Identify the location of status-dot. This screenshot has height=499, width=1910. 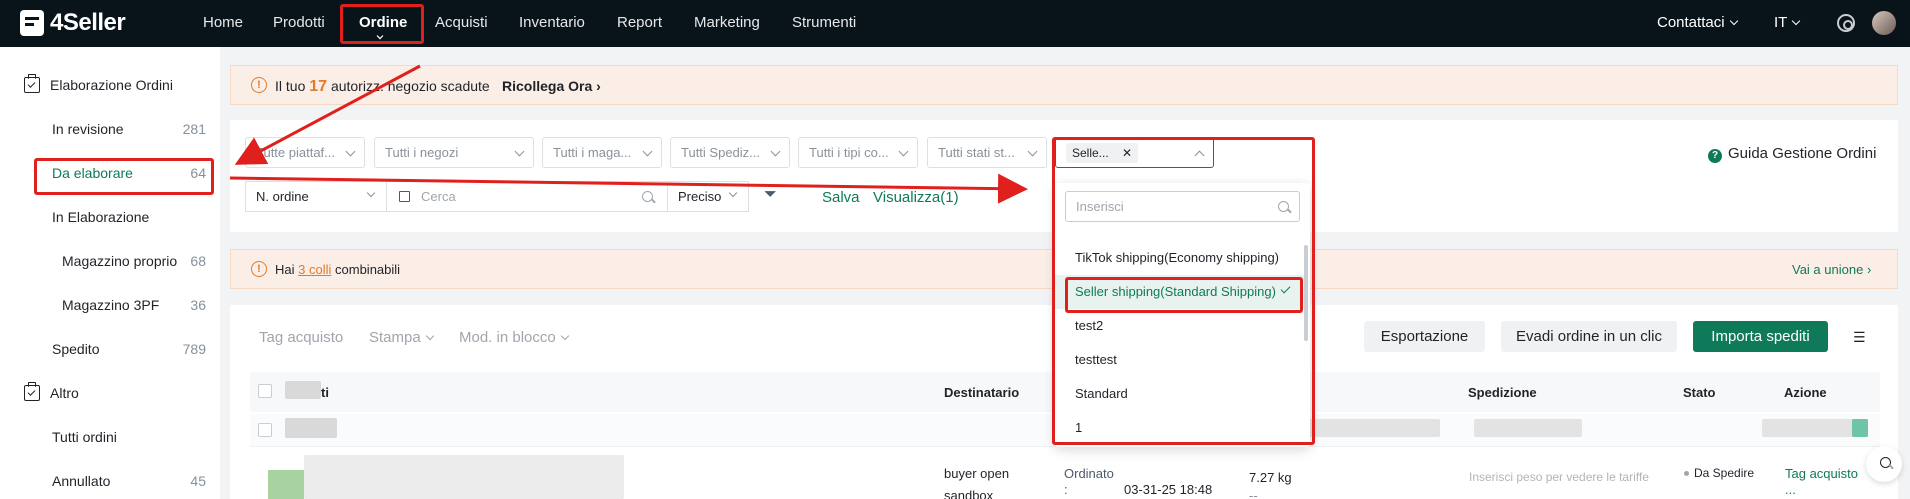
(1686, 474).